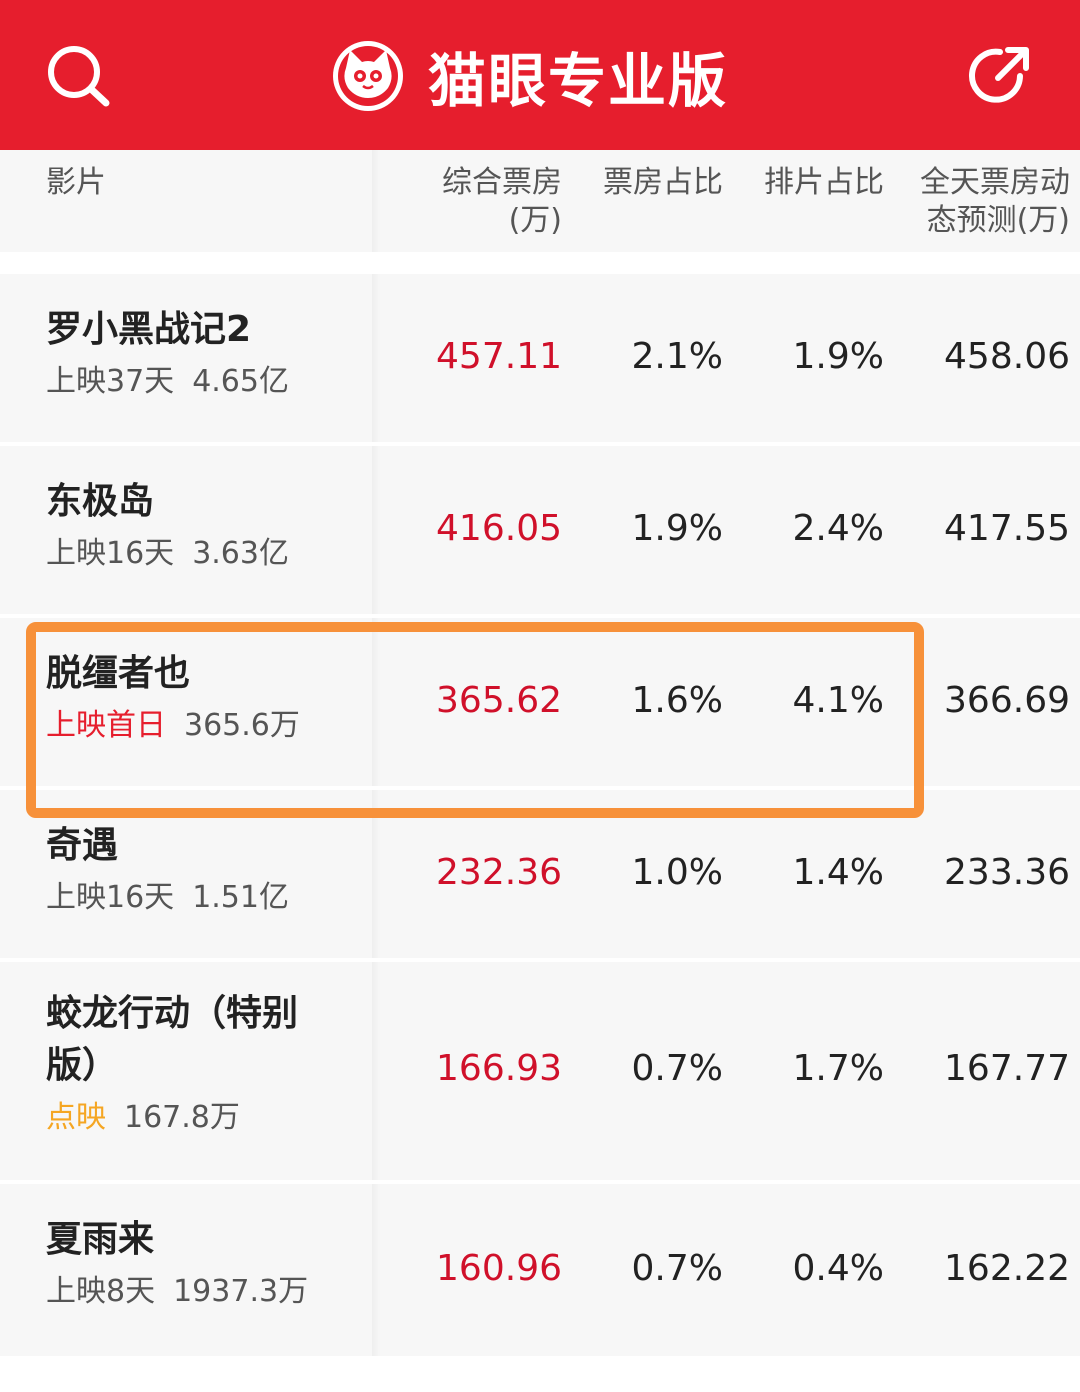 The width and height of the screenshot is (1080, 1392). I want to click on film-cell: 脱缰者也 上映首日 365.6万, so click(206, 700).